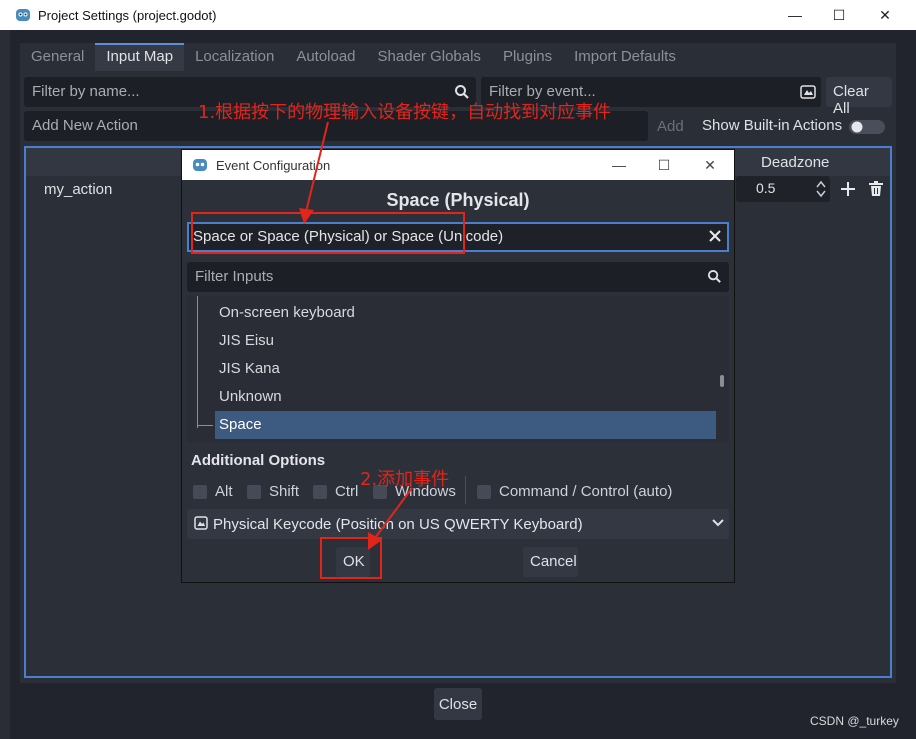  What do you see at coordinates (722, 381) in the screenshot?
I see `list-scrollbar` at bounding box center [722, 381].